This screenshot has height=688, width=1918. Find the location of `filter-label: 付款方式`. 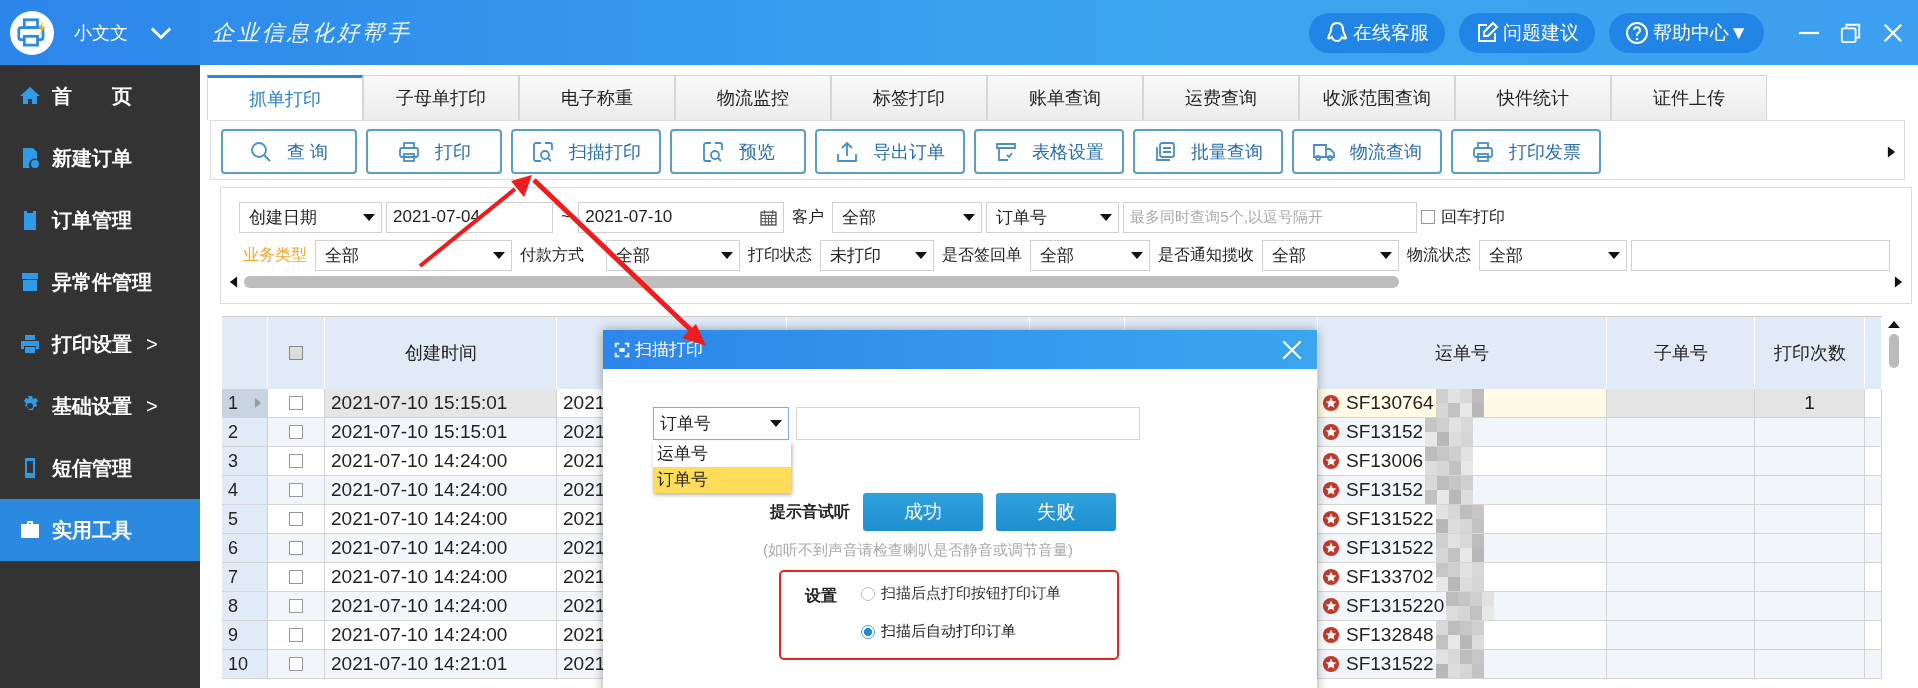

filter-label: 付款方式 is located at coordinates (552, 254).